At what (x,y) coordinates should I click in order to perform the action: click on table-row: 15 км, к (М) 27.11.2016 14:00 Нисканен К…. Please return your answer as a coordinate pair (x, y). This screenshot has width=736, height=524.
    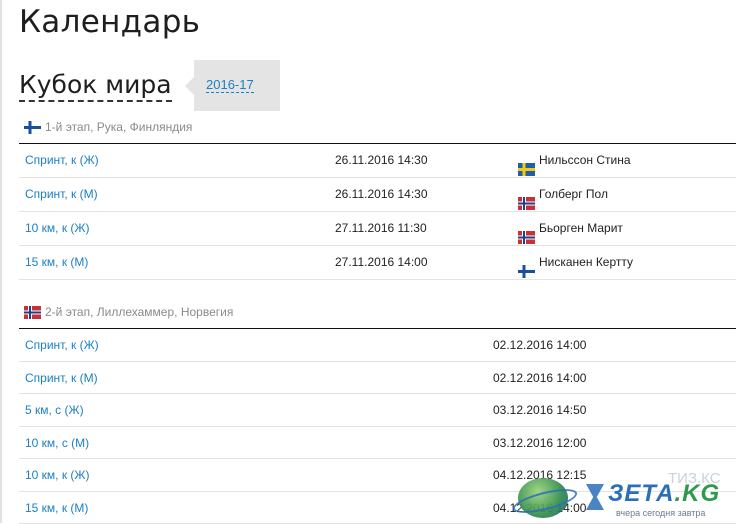
    Looking at the image, I should click on (377, 263).